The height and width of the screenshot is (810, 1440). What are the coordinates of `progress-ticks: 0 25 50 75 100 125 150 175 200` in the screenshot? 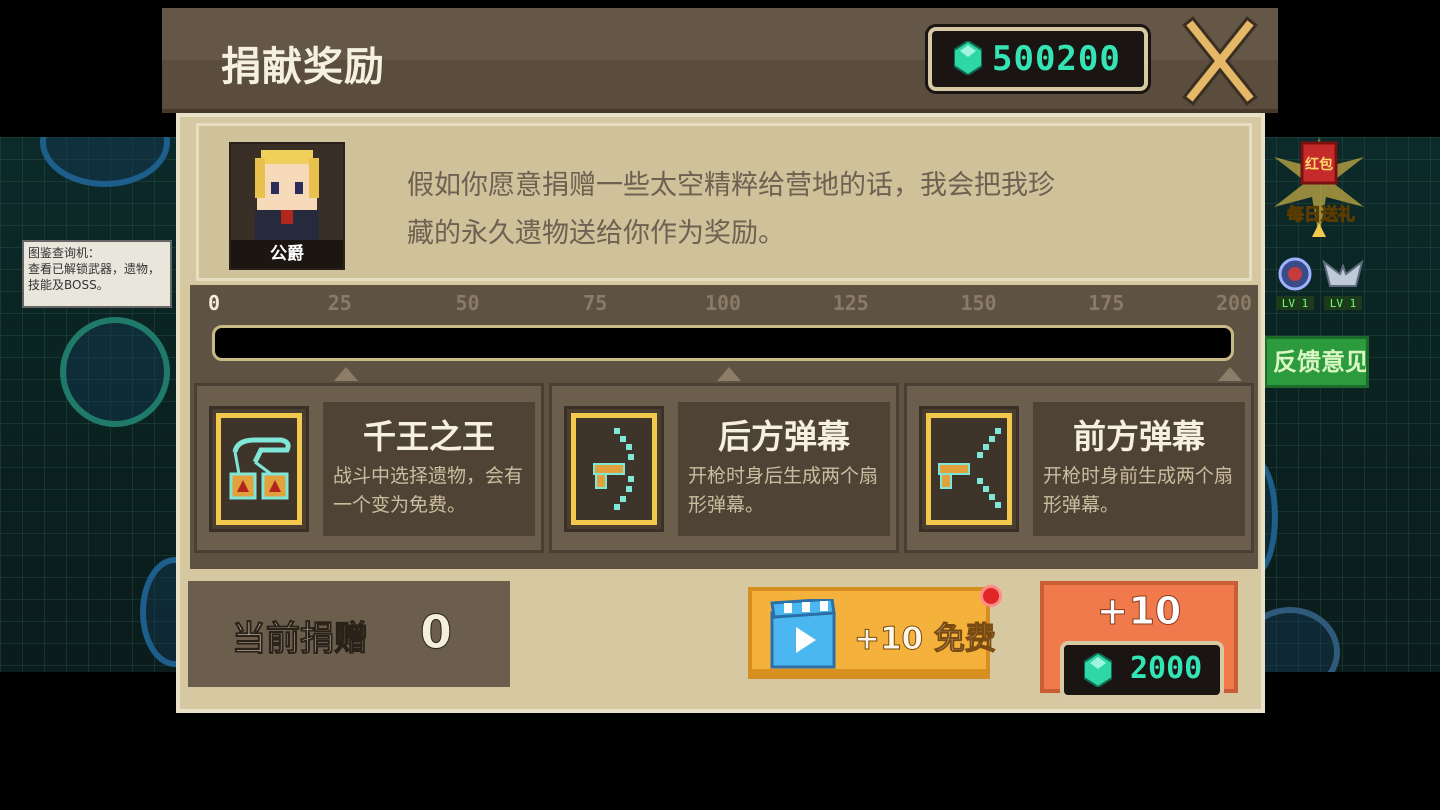 It's located at (724, 304).